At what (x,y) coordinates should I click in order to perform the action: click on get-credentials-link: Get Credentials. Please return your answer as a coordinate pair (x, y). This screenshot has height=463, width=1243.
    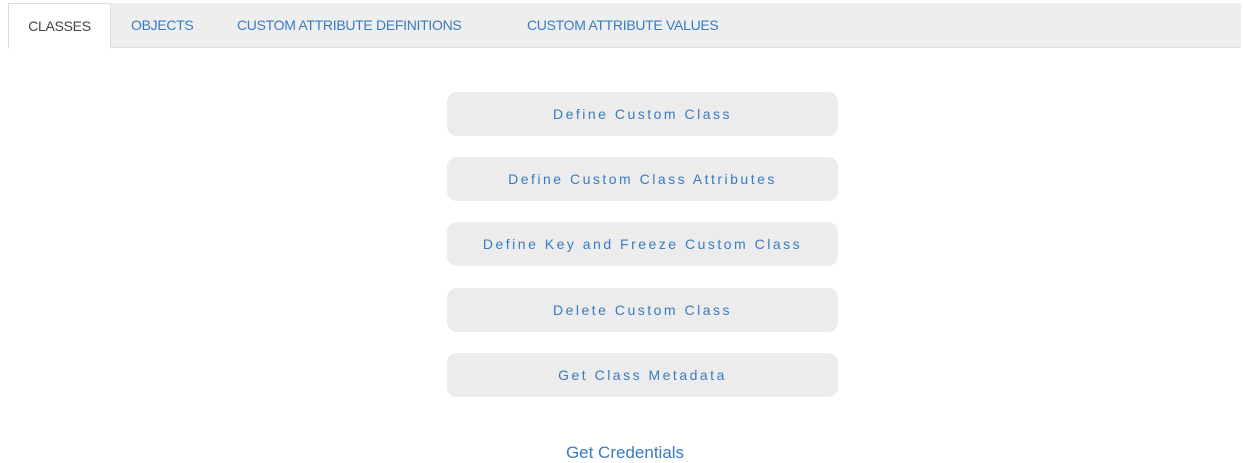
    Looking at the image, I should click on (621, 453).